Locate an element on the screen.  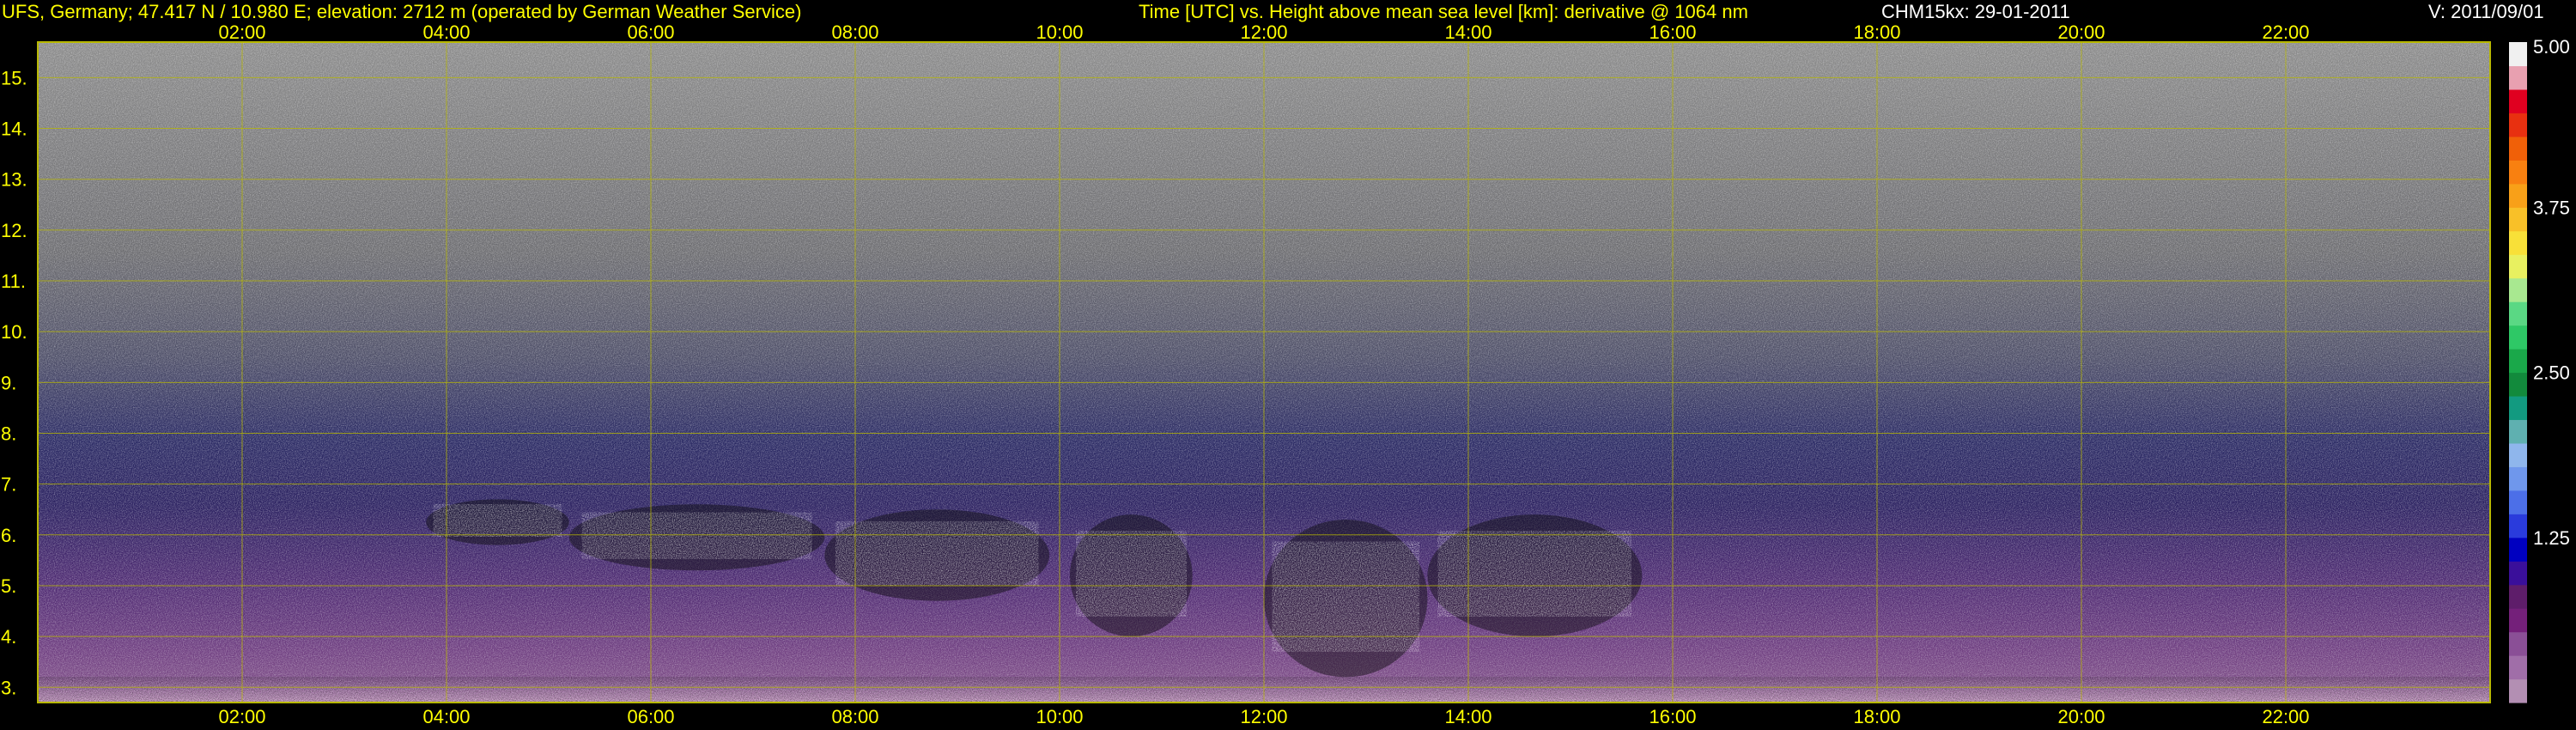
x-tick-label-top-2: 06:00 is located at coordinates (651, 32).